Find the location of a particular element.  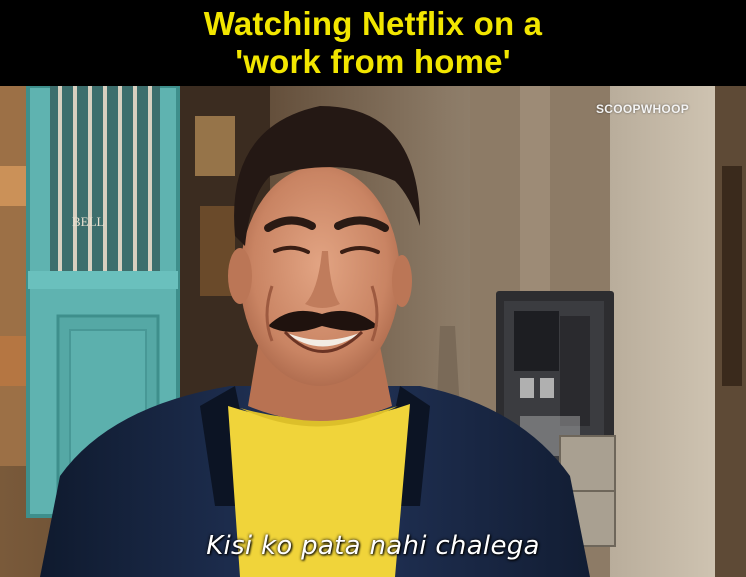

stone-pillar is located at coordinates (665, 331).